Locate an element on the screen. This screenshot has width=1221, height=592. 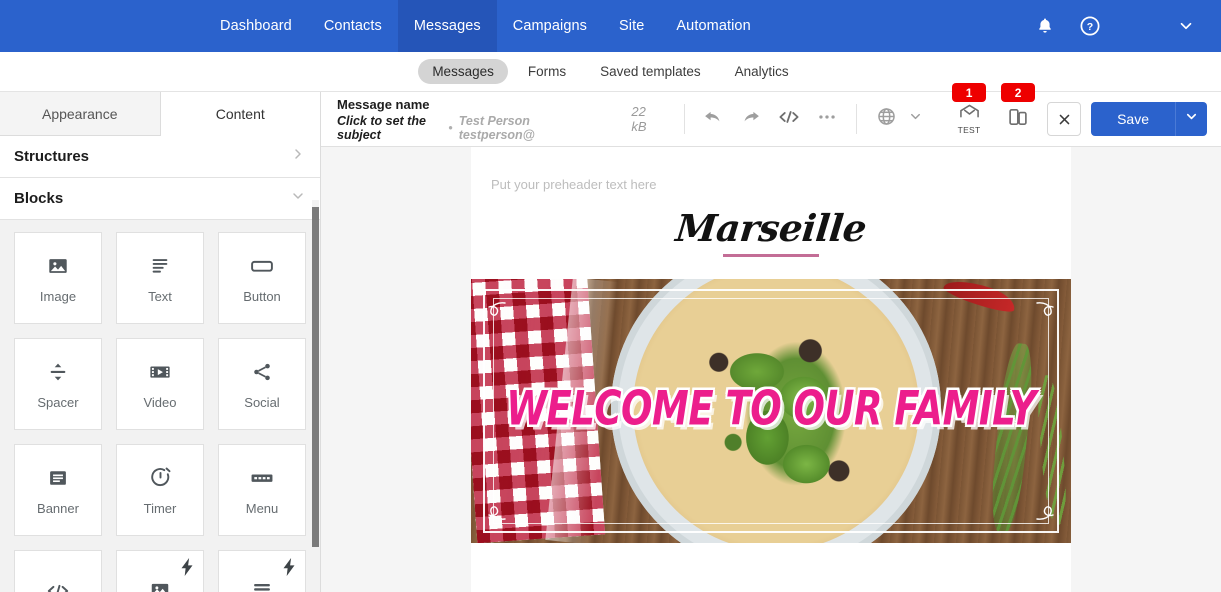
language-button is located at coordinates (886, 119).